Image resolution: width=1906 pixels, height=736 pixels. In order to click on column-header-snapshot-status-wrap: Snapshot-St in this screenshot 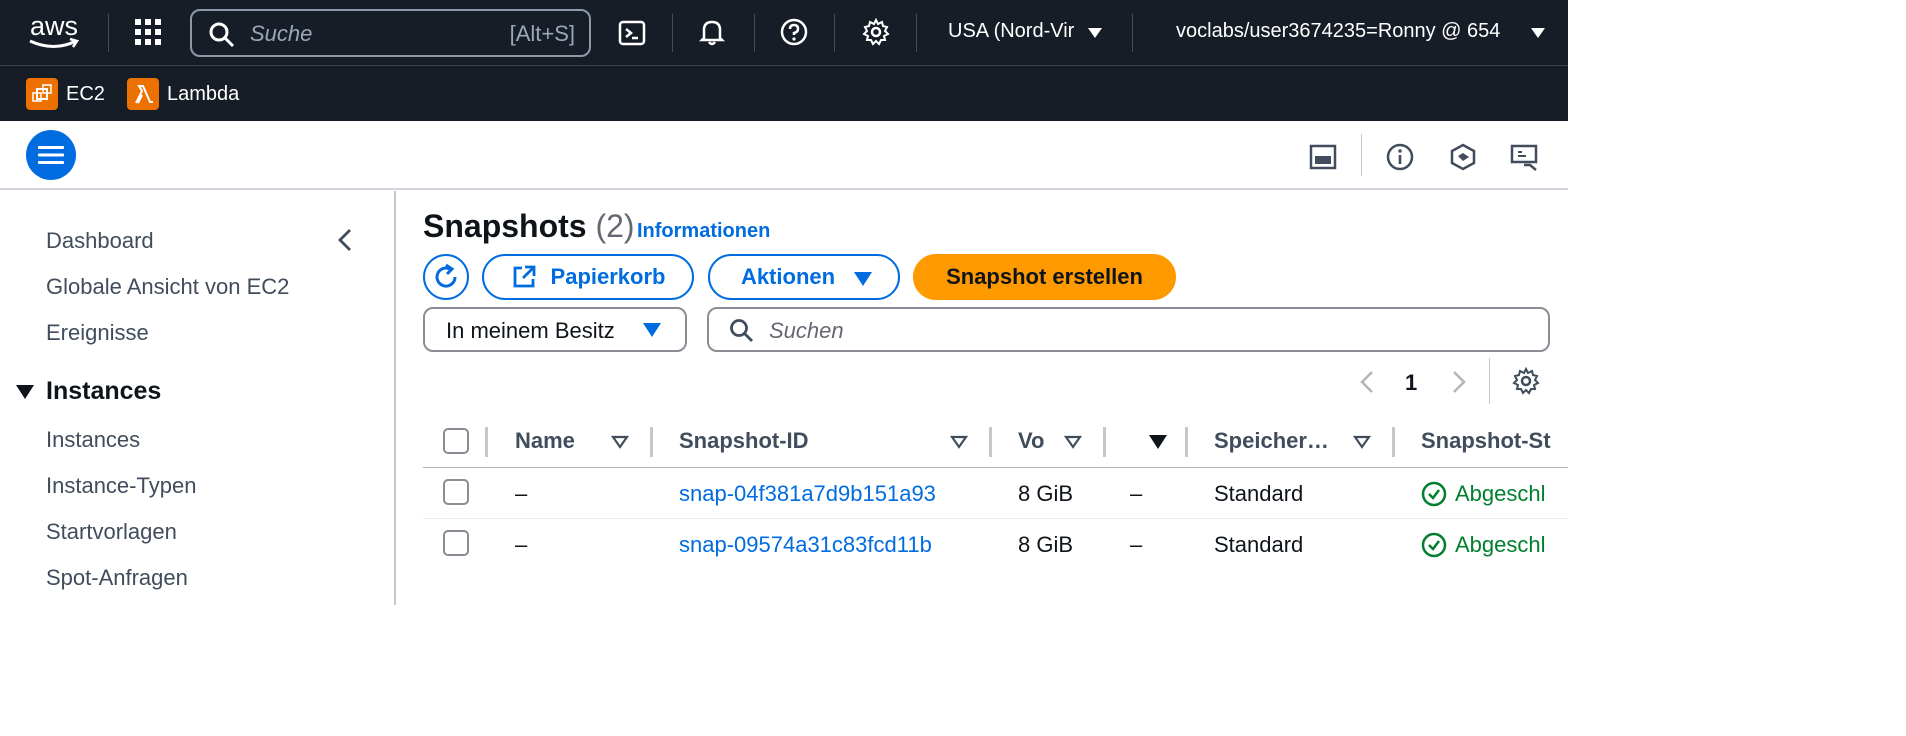, I will do `click(1494, 441)`.